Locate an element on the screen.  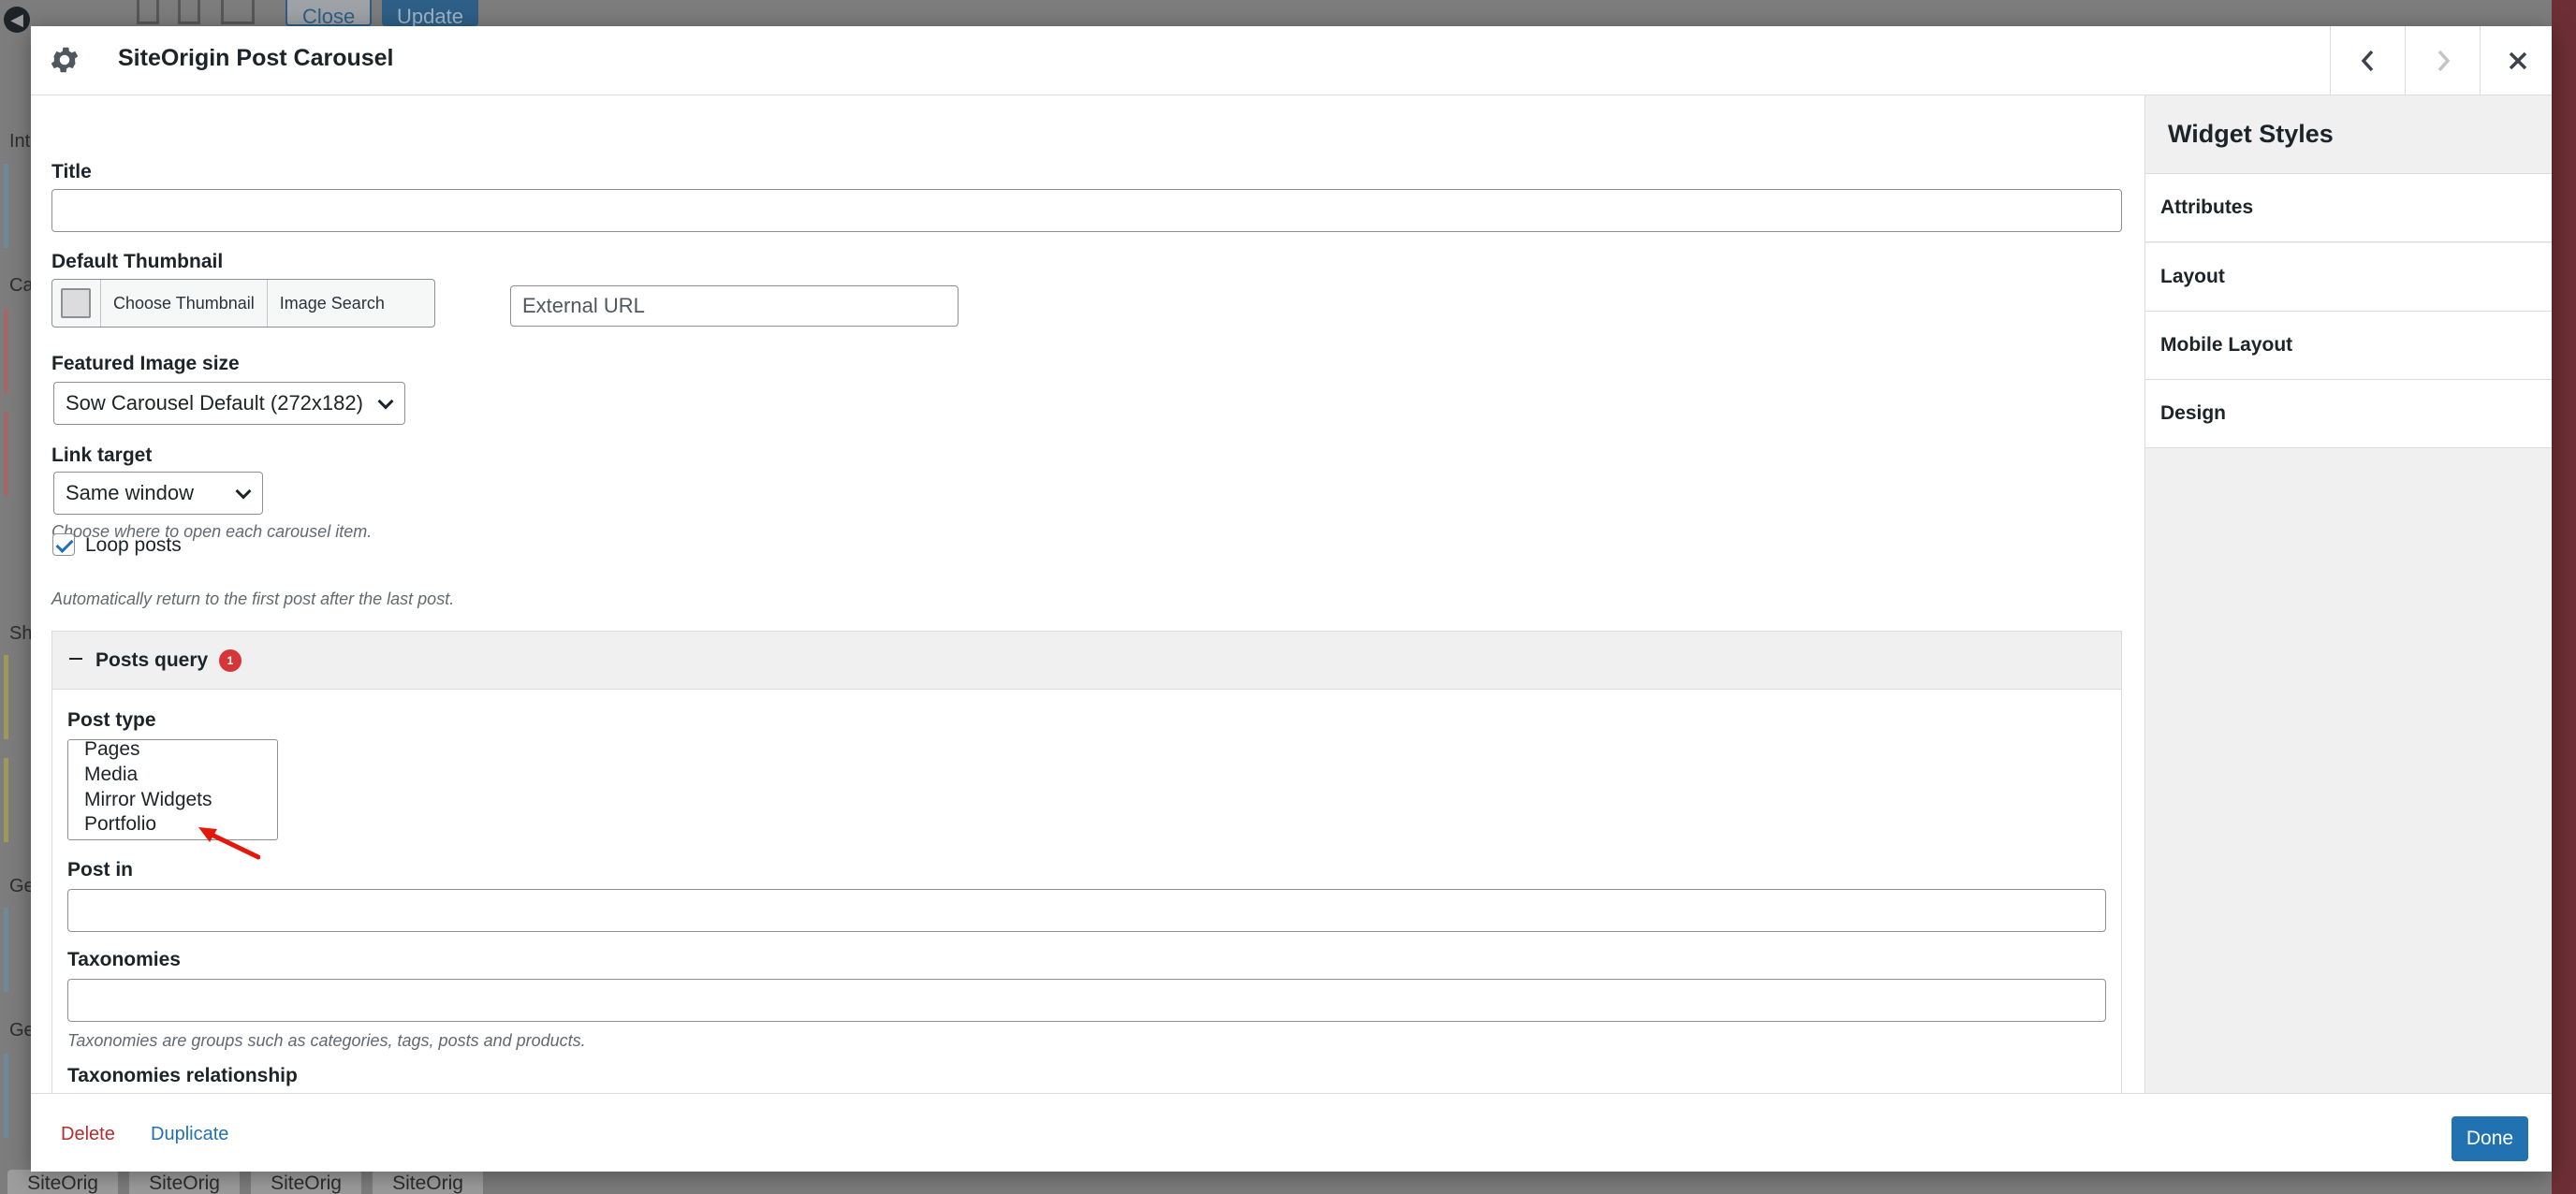
loop-posts-label: Loop posts is located at coordinates (133, 546).